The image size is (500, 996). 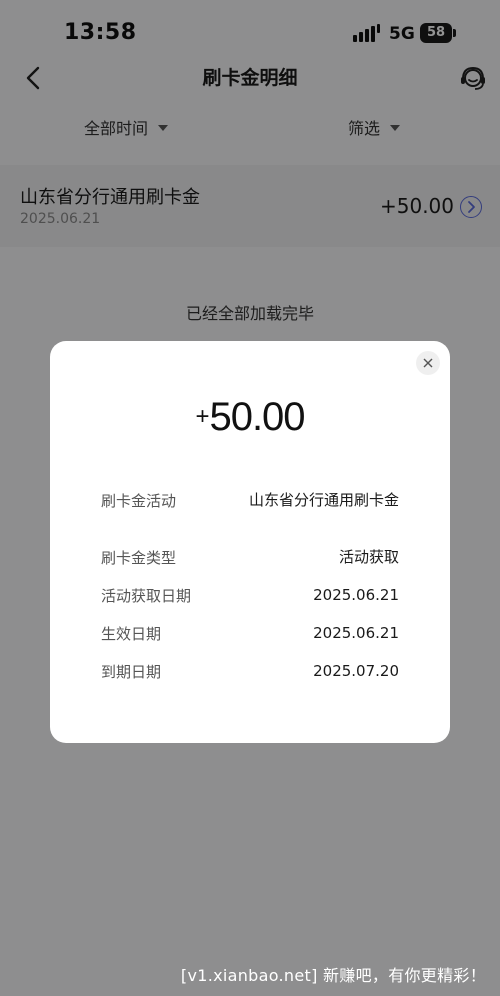 I want to click on modal-amount: +50.00, so click(x=250, y=417).